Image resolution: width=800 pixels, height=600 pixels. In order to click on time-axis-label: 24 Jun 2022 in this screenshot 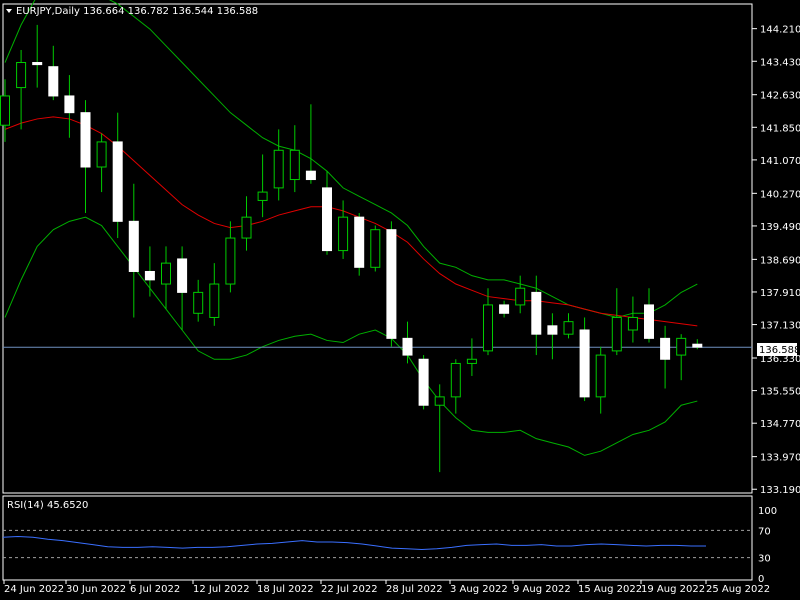, I will do `click(34, 589)`.